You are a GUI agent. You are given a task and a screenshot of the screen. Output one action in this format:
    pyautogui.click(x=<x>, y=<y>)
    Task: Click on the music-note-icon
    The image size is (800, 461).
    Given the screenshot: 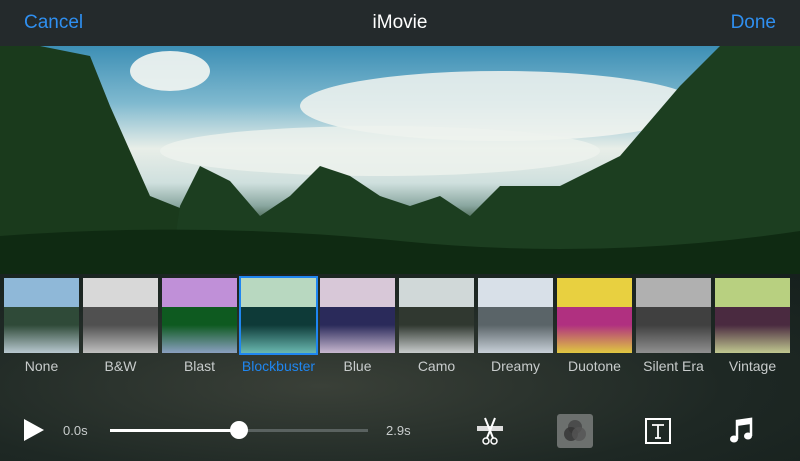 What is the action you would take?
    pyautogui.click(x=741, y=430)
    